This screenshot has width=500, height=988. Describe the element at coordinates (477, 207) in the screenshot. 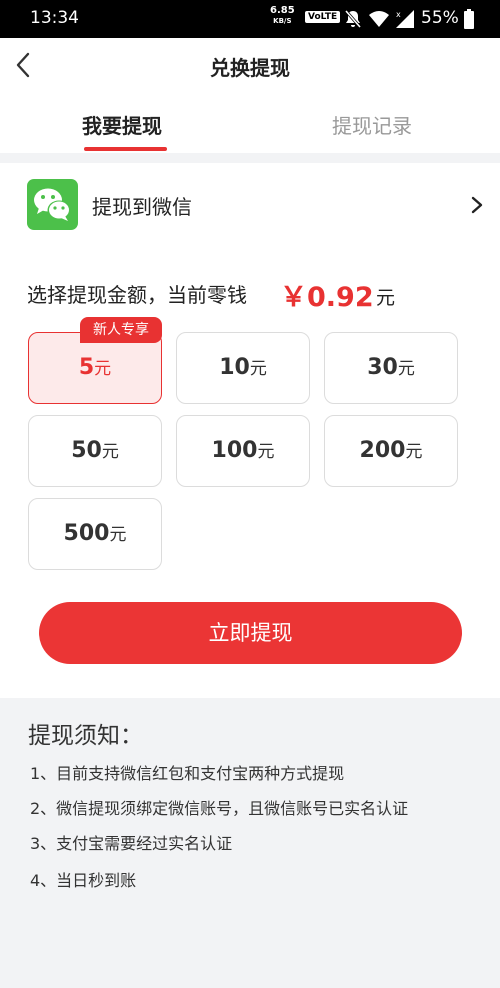

I see `chevron-right-icon` at that location.